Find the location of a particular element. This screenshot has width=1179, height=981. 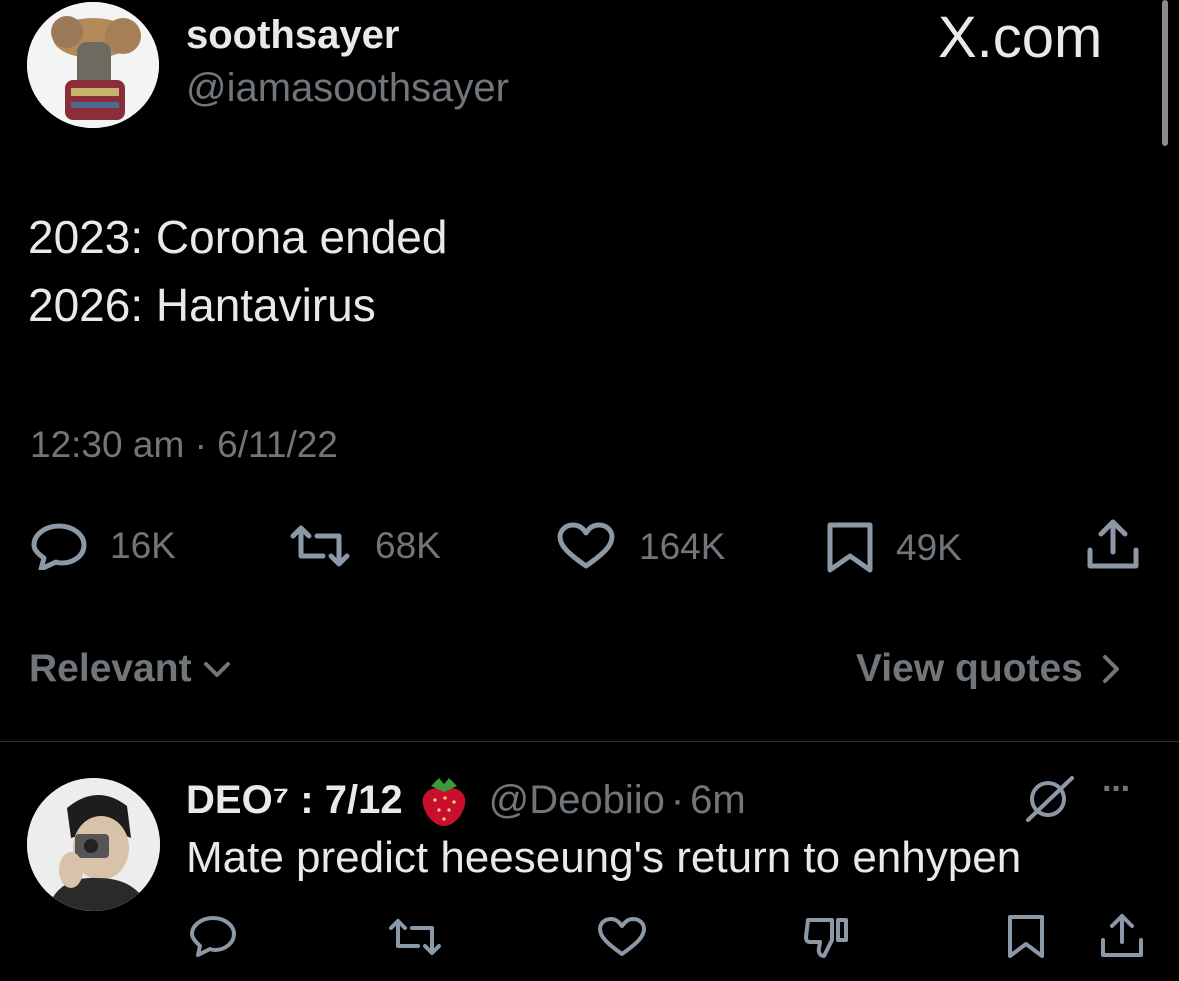

reply-bookmark-action is located at coordinates (1026, 939).